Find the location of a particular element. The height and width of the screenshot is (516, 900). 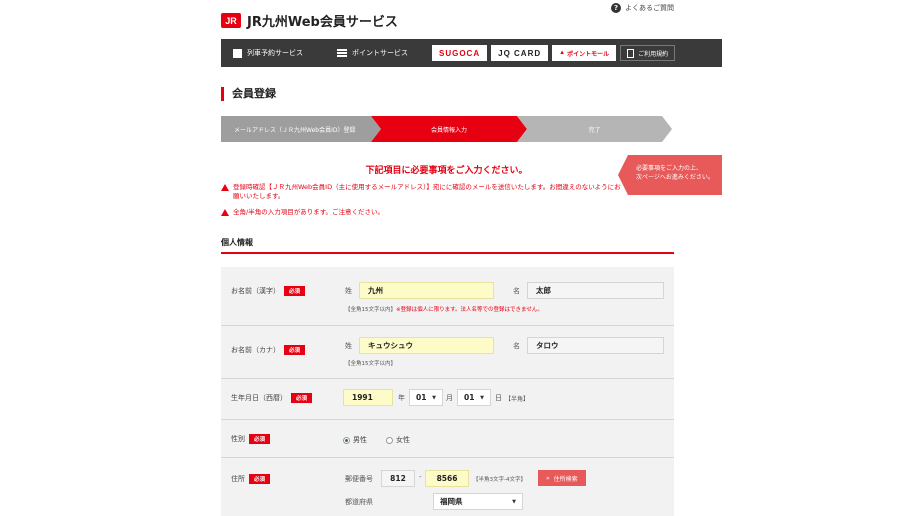

step-complete: 完了 is located at coordinates (594, 129).